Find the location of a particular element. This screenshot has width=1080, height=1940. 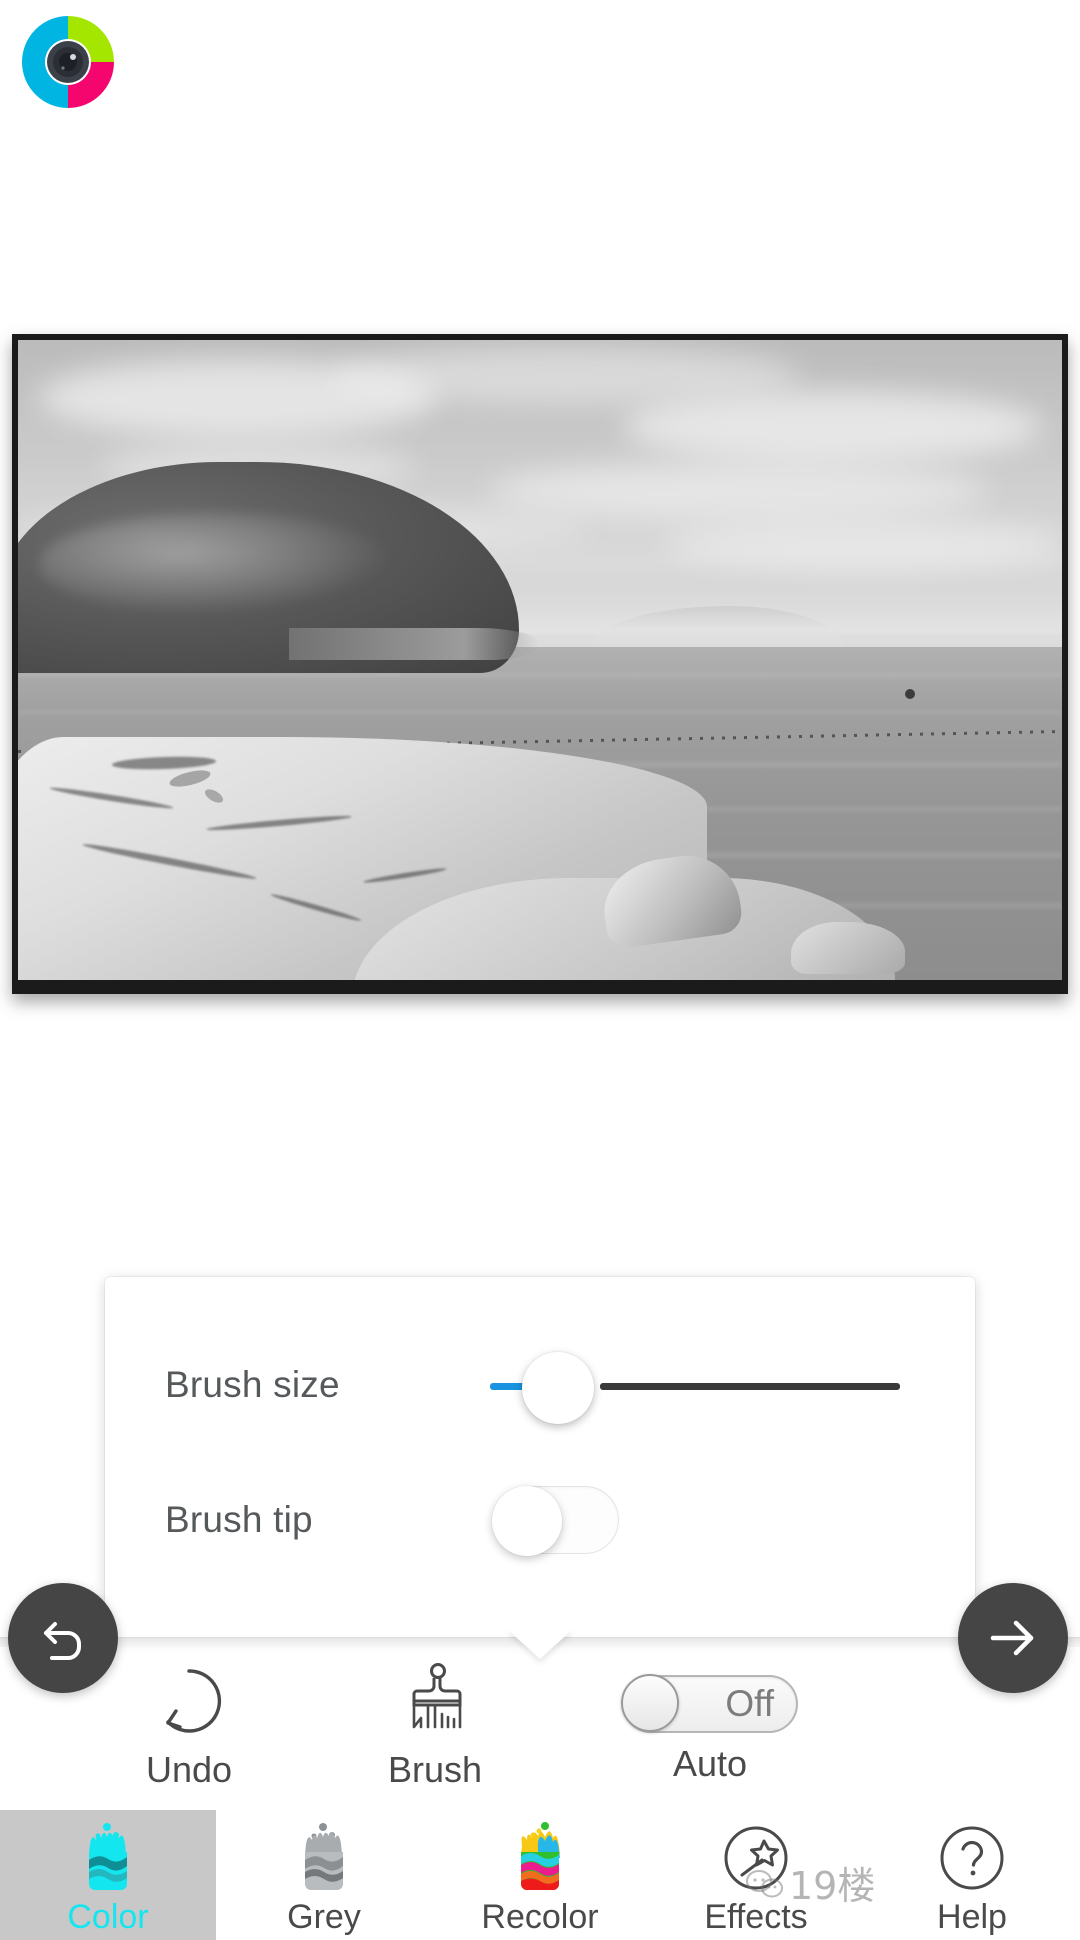

brush-size-label: Brush size is located at coordinates (252, 1384).